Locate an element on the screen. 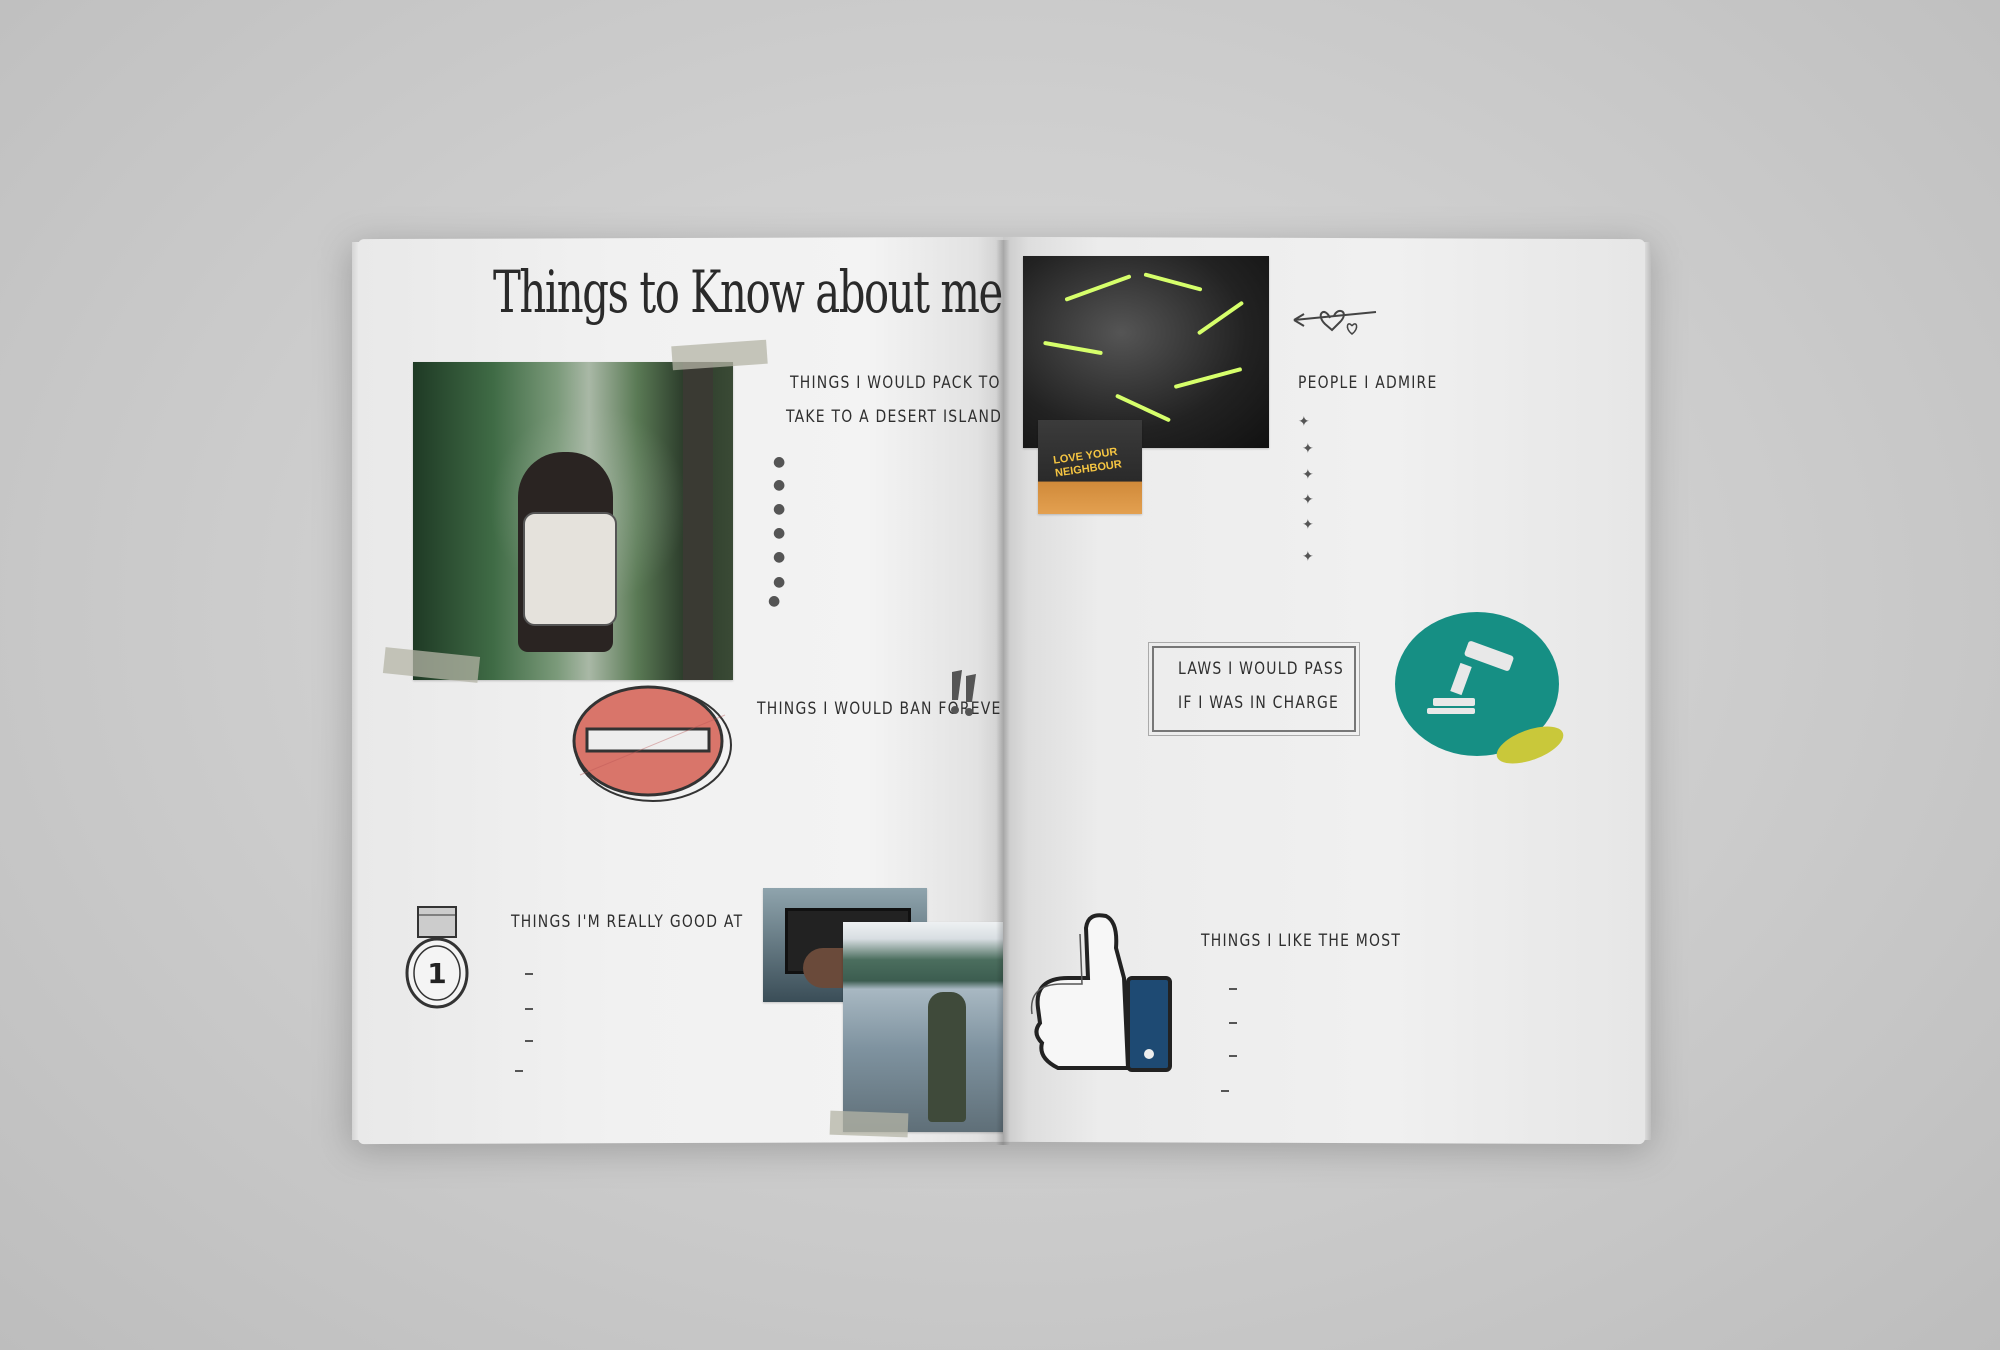 The image size is (2000, 1350). medal-number: 1 is located at coordinates (436, 973).